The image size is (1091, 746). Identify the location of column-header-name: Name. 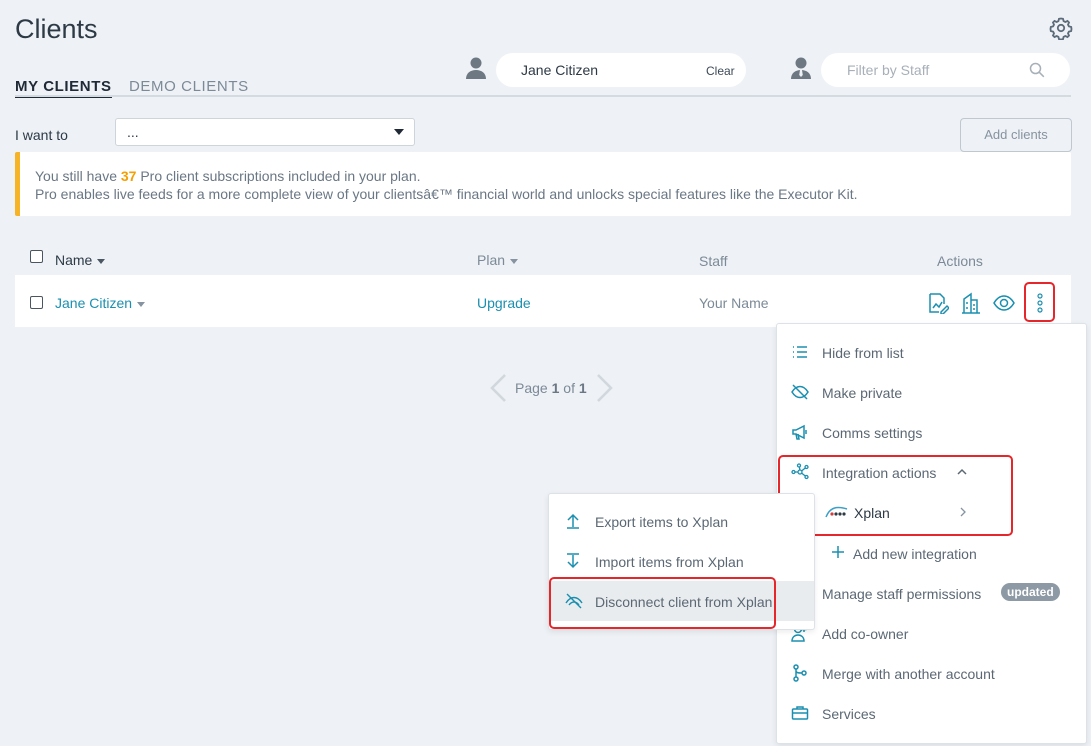
(80, 260).